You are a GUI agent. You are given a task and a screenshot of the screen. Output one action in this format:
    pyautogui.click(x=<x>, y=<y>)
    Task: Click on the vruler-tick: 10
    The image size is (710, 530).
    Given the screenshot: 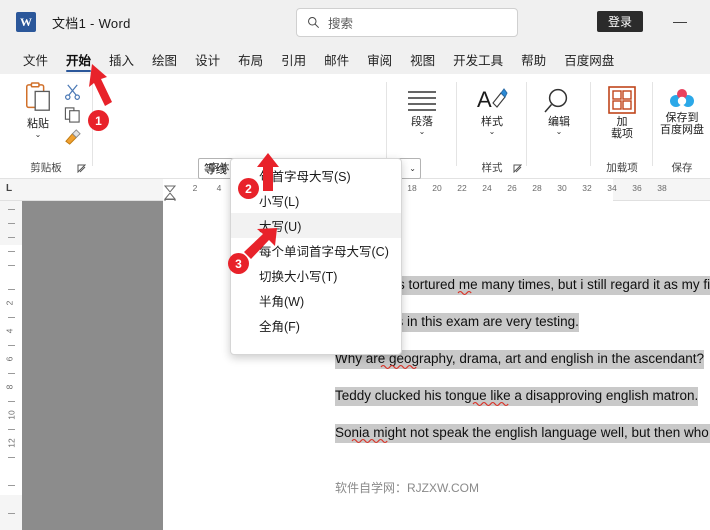 What is the action you would take?
    pyautogui.click(x=11, y=415)
    